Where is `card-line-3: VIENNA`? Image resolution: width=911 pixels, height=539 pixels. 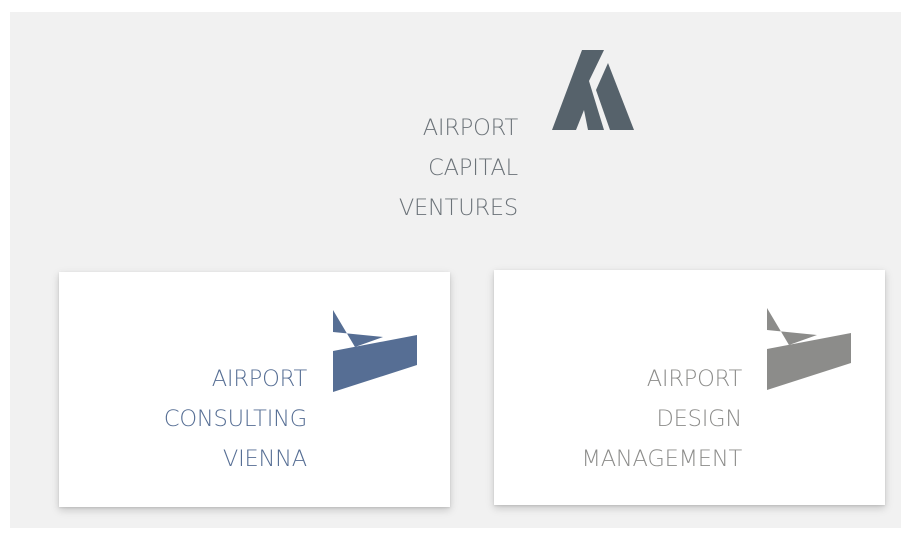
card-line-3: VIENNA is located at coordinates (264, 459).